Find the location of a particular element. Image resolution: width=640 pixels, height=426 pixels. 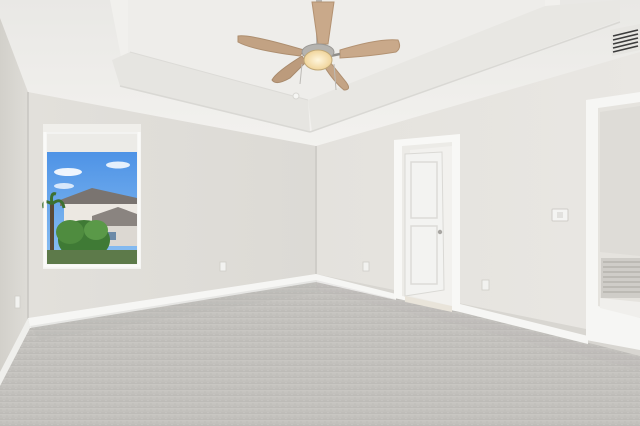

door-knob-icon is located at coordinates (440, 232).